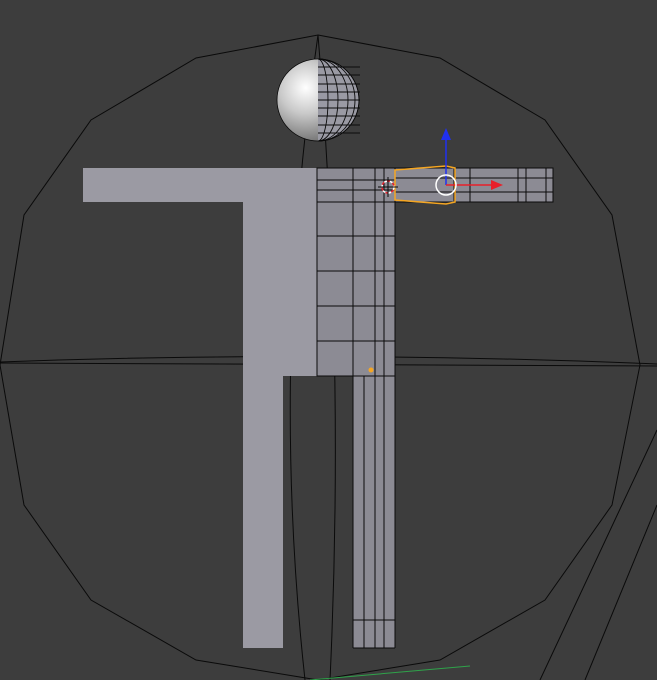 Image resolution: width=657 pixels, height=680 pixels. Describe the element at coordinates (318, 100) in the screenshot. I see `head-sphere` at that location.